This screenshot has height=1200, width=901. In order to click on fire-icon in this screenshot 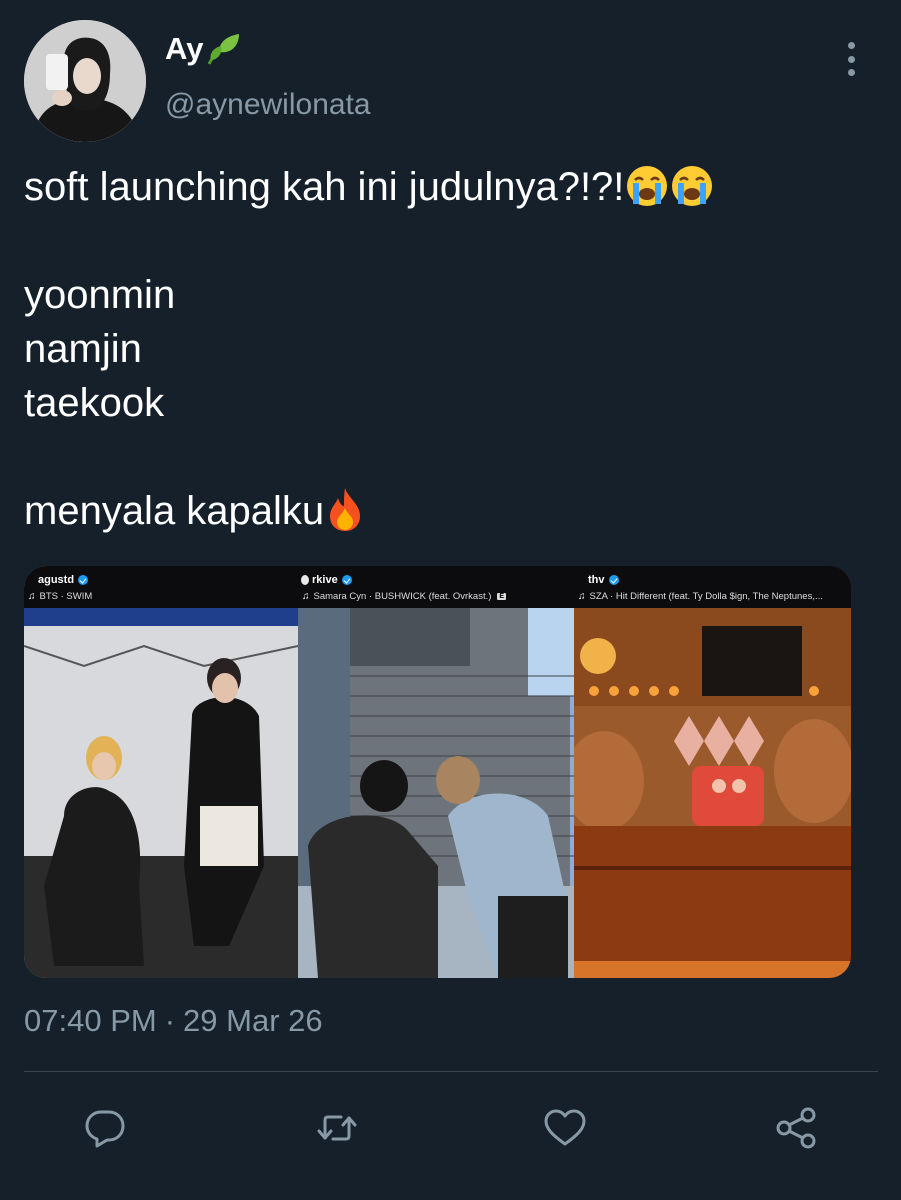, I will do `click(345, 509)`.